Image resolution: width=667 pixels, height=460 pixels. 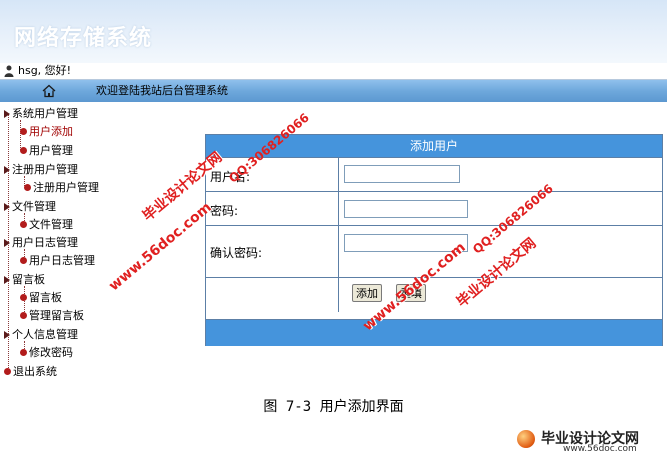 I want to click on user-bar: hsg, 您好!, so click(x=333, y=71).